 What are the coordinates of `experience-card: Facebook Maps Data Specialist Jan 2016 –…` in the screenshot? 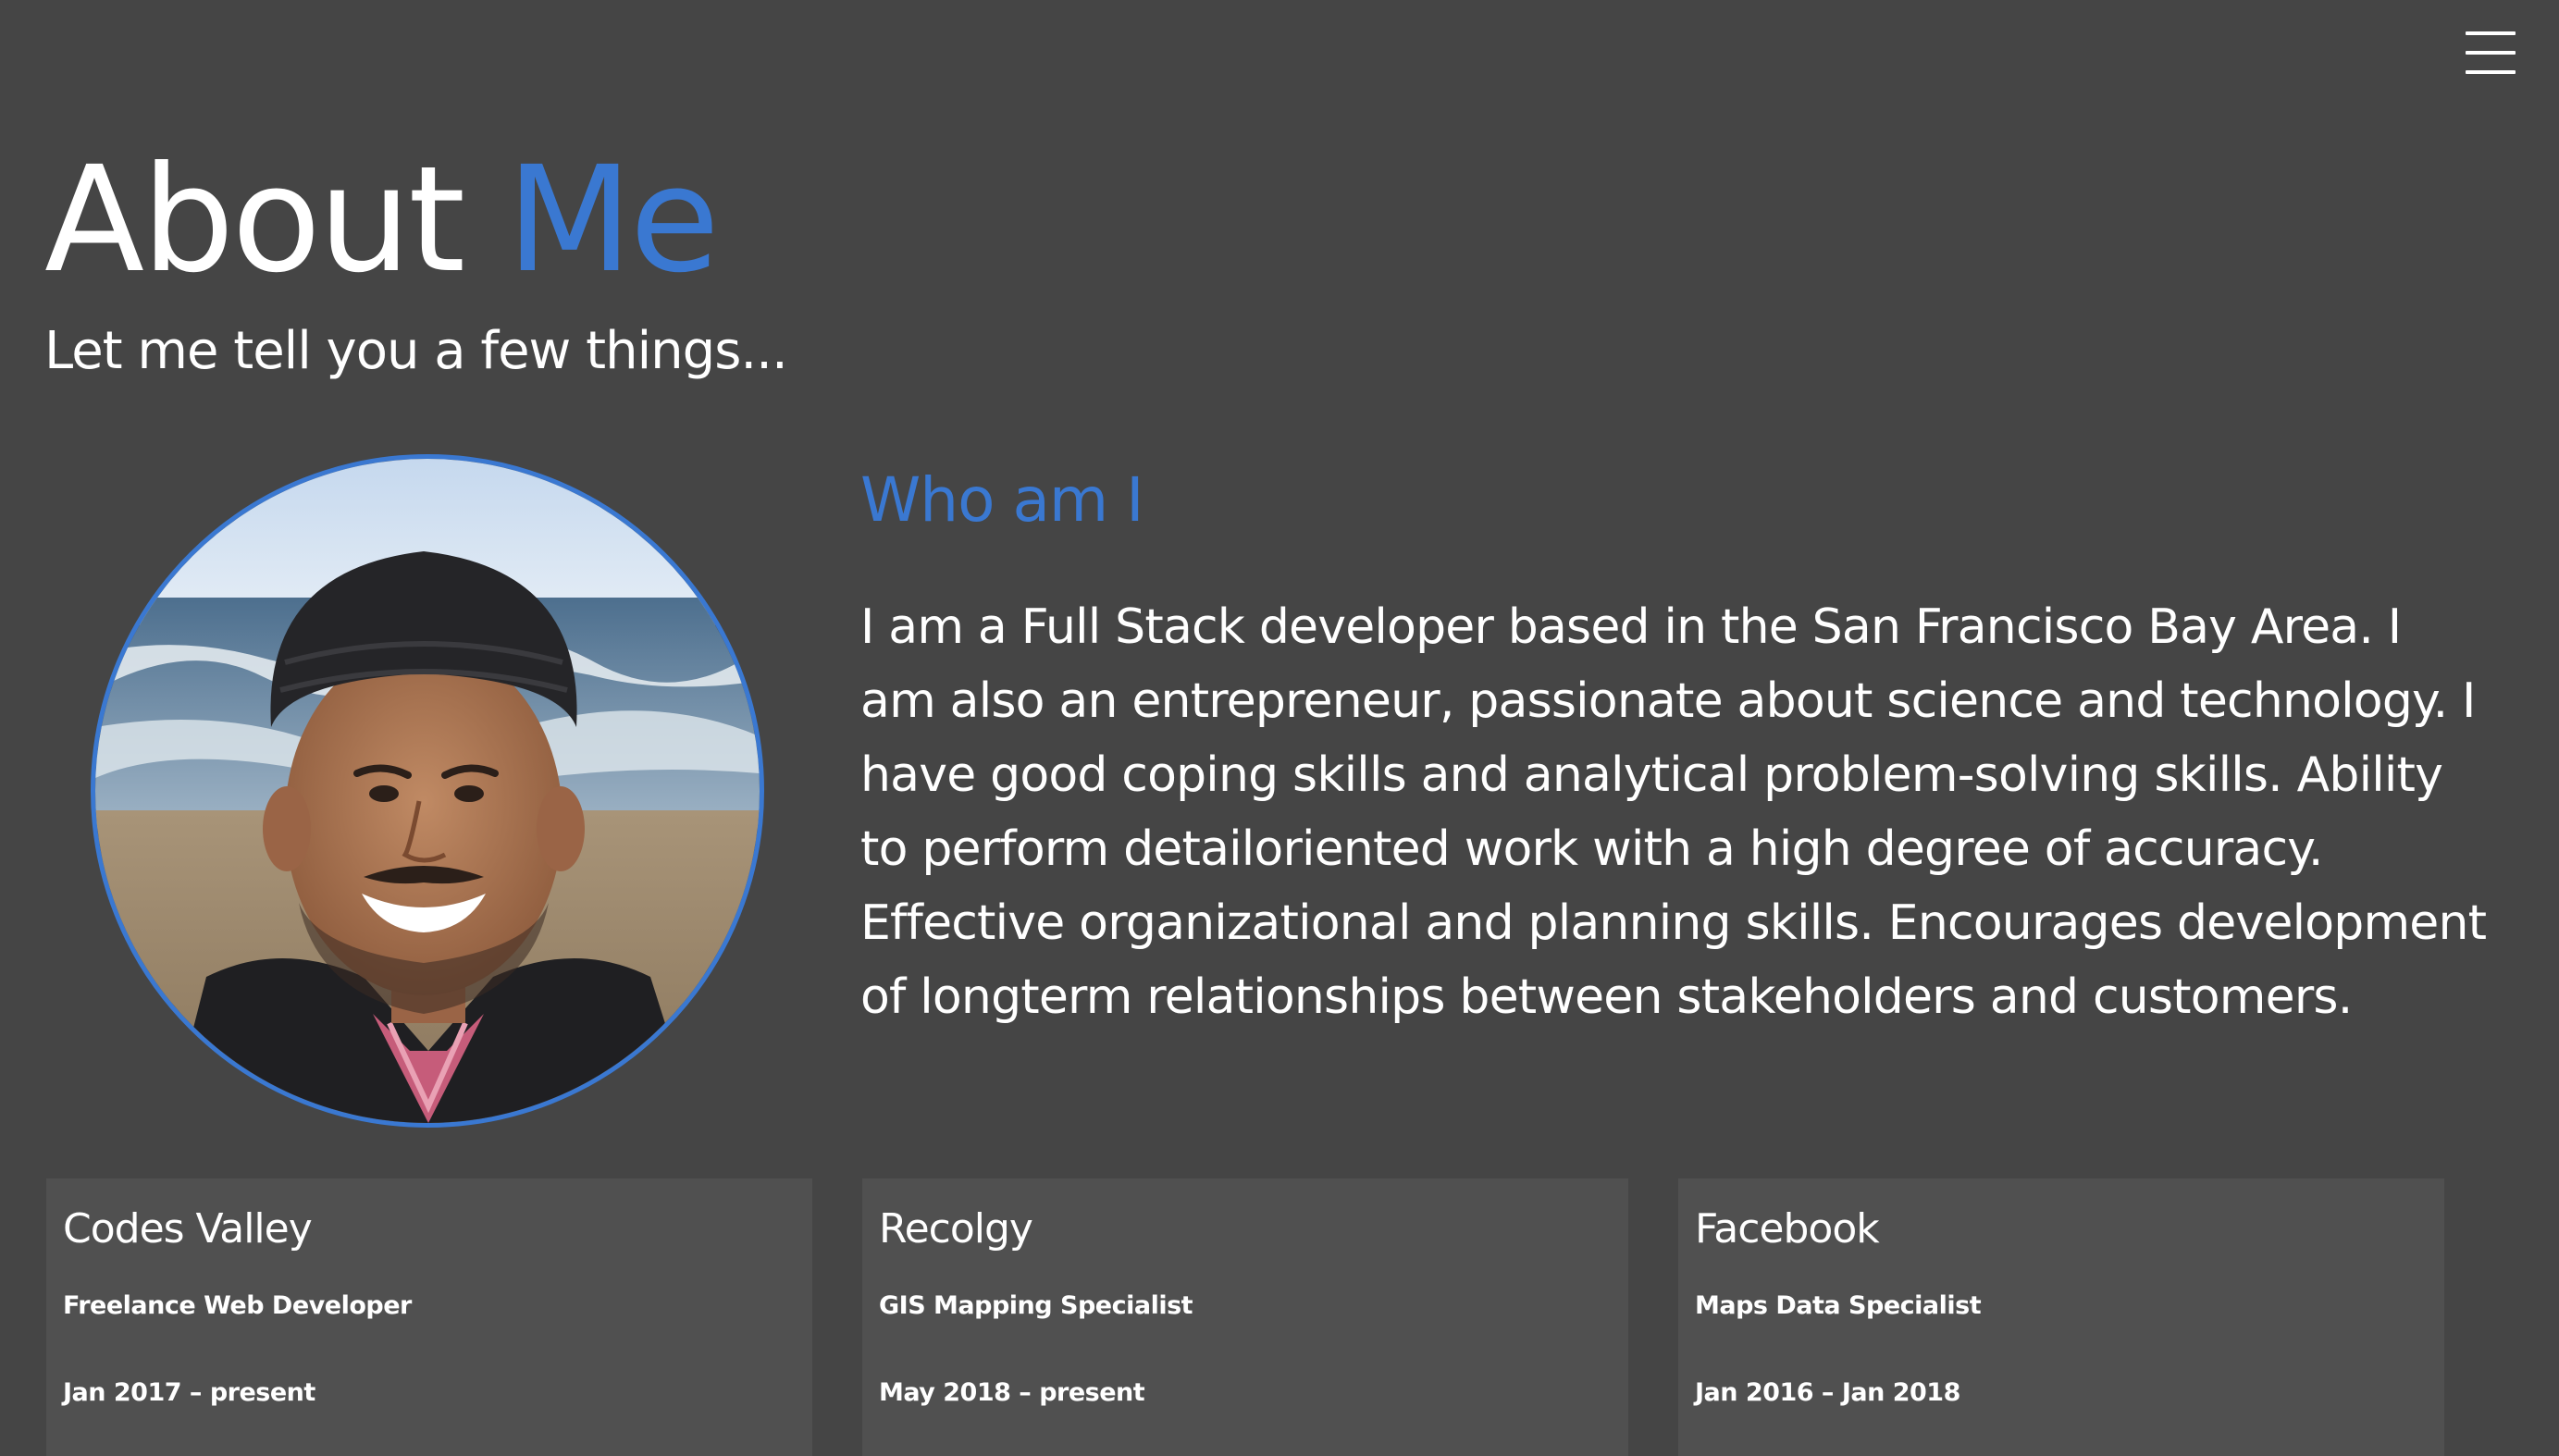 It's located at (2061, 1317).